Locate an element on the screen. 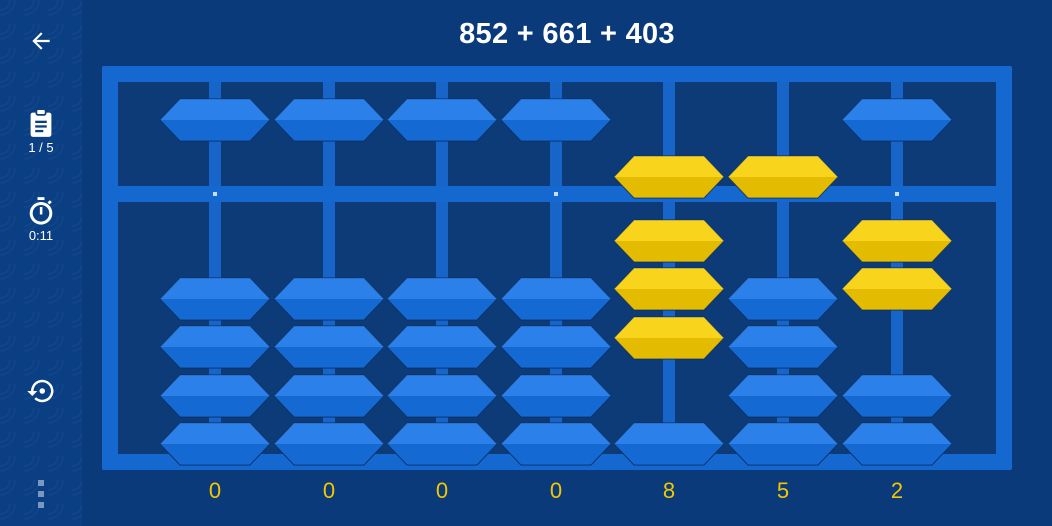  timer-label: 0:11 is located at coordinates (41, 235).